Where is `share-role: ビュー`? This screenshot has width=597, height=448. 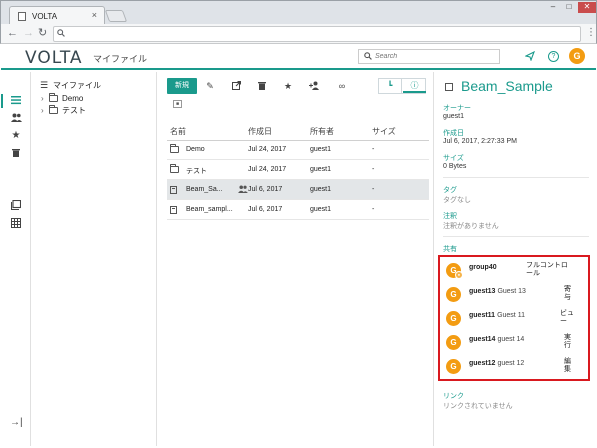 share-role: ビュー is located at coordinates (567, 318).